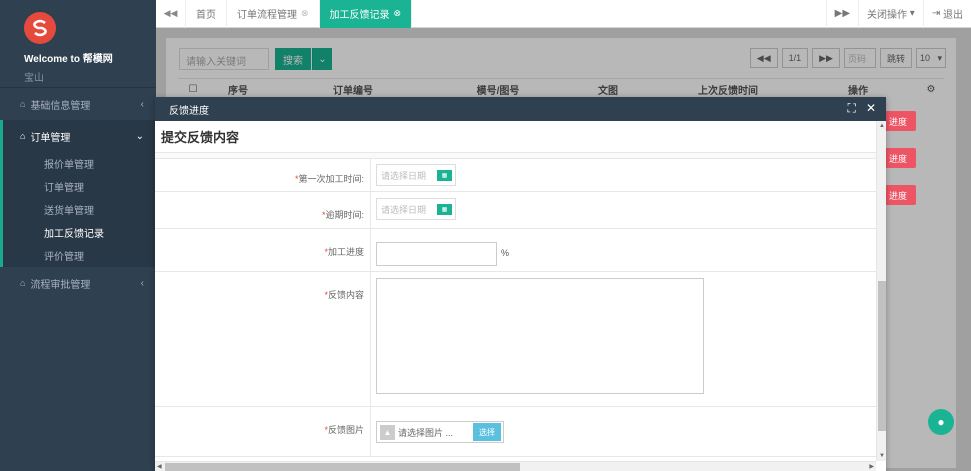 The height and width of the screenshot is (471, 971). Describe the element at coordinates (882, 456) in the screenshot. I see `scroll-down-icon: ▼` at that location.